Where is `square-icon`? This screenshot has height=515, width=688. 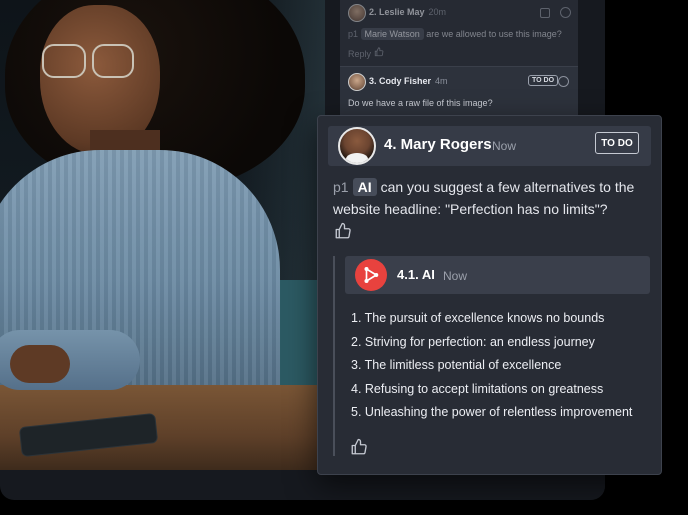 square-icon is located at coordinates (545, 13).